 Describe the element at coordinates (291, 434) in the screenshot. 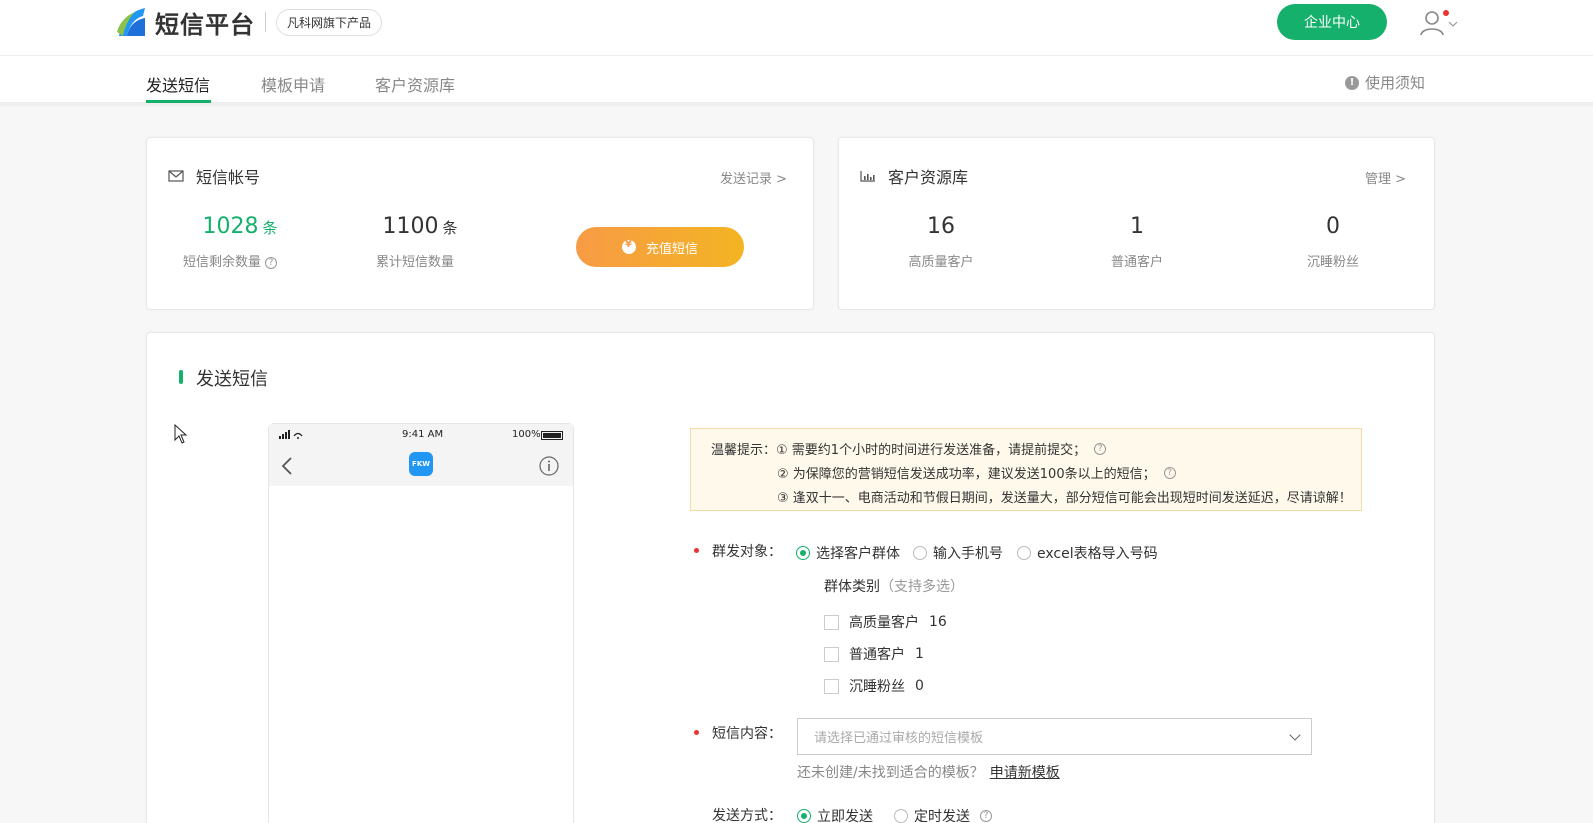

I see `signal-icon` at that location.